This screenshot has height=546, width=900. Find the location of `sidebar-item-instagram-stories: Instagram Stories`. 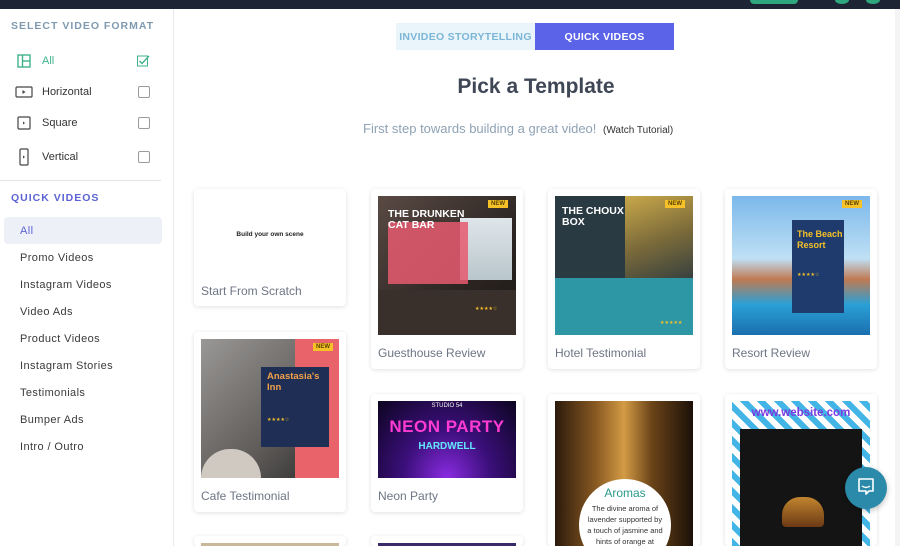

sidebar-item-instagram-stories: Instagram Stories is located at coordinates (83, 365).